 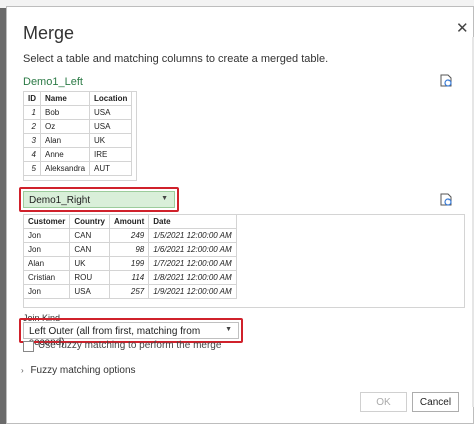 I want to click on fuzzy-options-expander: › Fuzzy matching options, so click(x=78, y=370).